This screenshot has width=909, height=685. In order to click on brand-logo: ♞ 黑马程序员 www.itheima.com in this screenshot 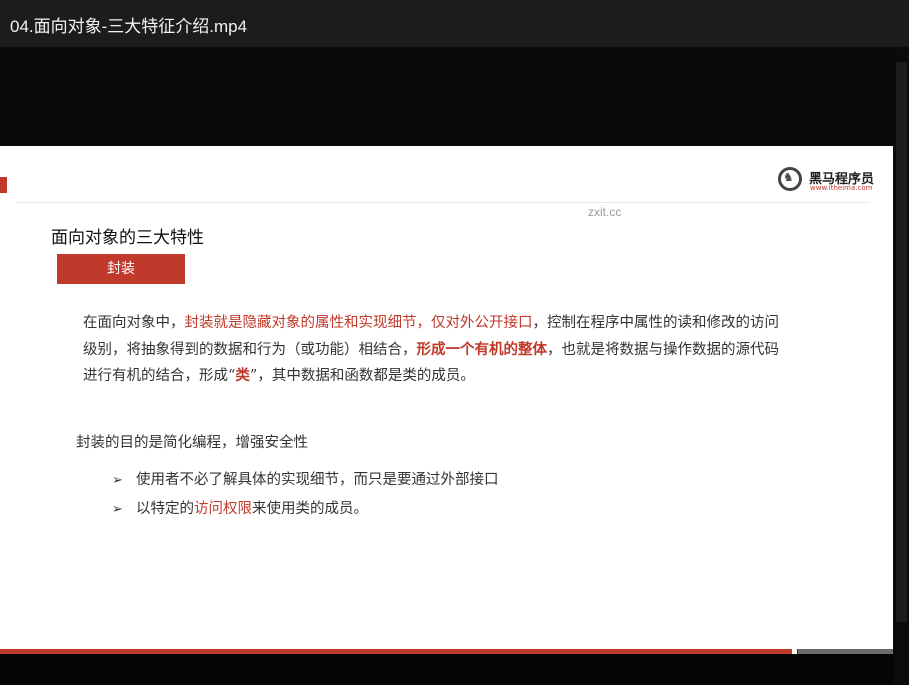, I will do `click(826, 181)`.